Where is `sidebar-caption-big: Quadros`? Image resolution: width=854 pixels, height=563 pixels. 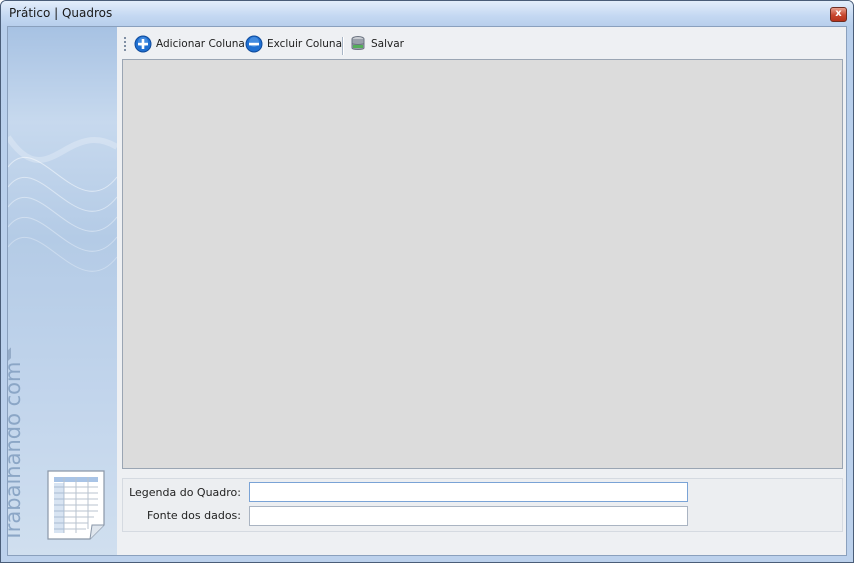 sidebar-caption-big: Quadros is located at coordinates (12, 250).